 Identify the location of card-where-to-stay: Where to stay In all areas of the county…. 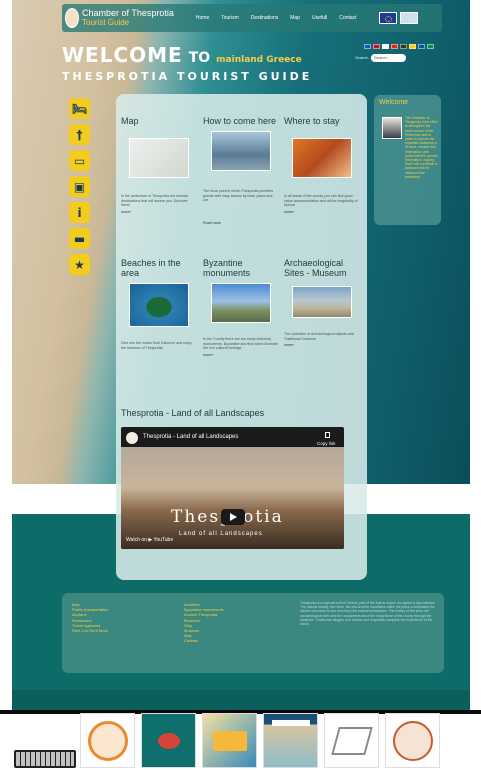
(322, 165).